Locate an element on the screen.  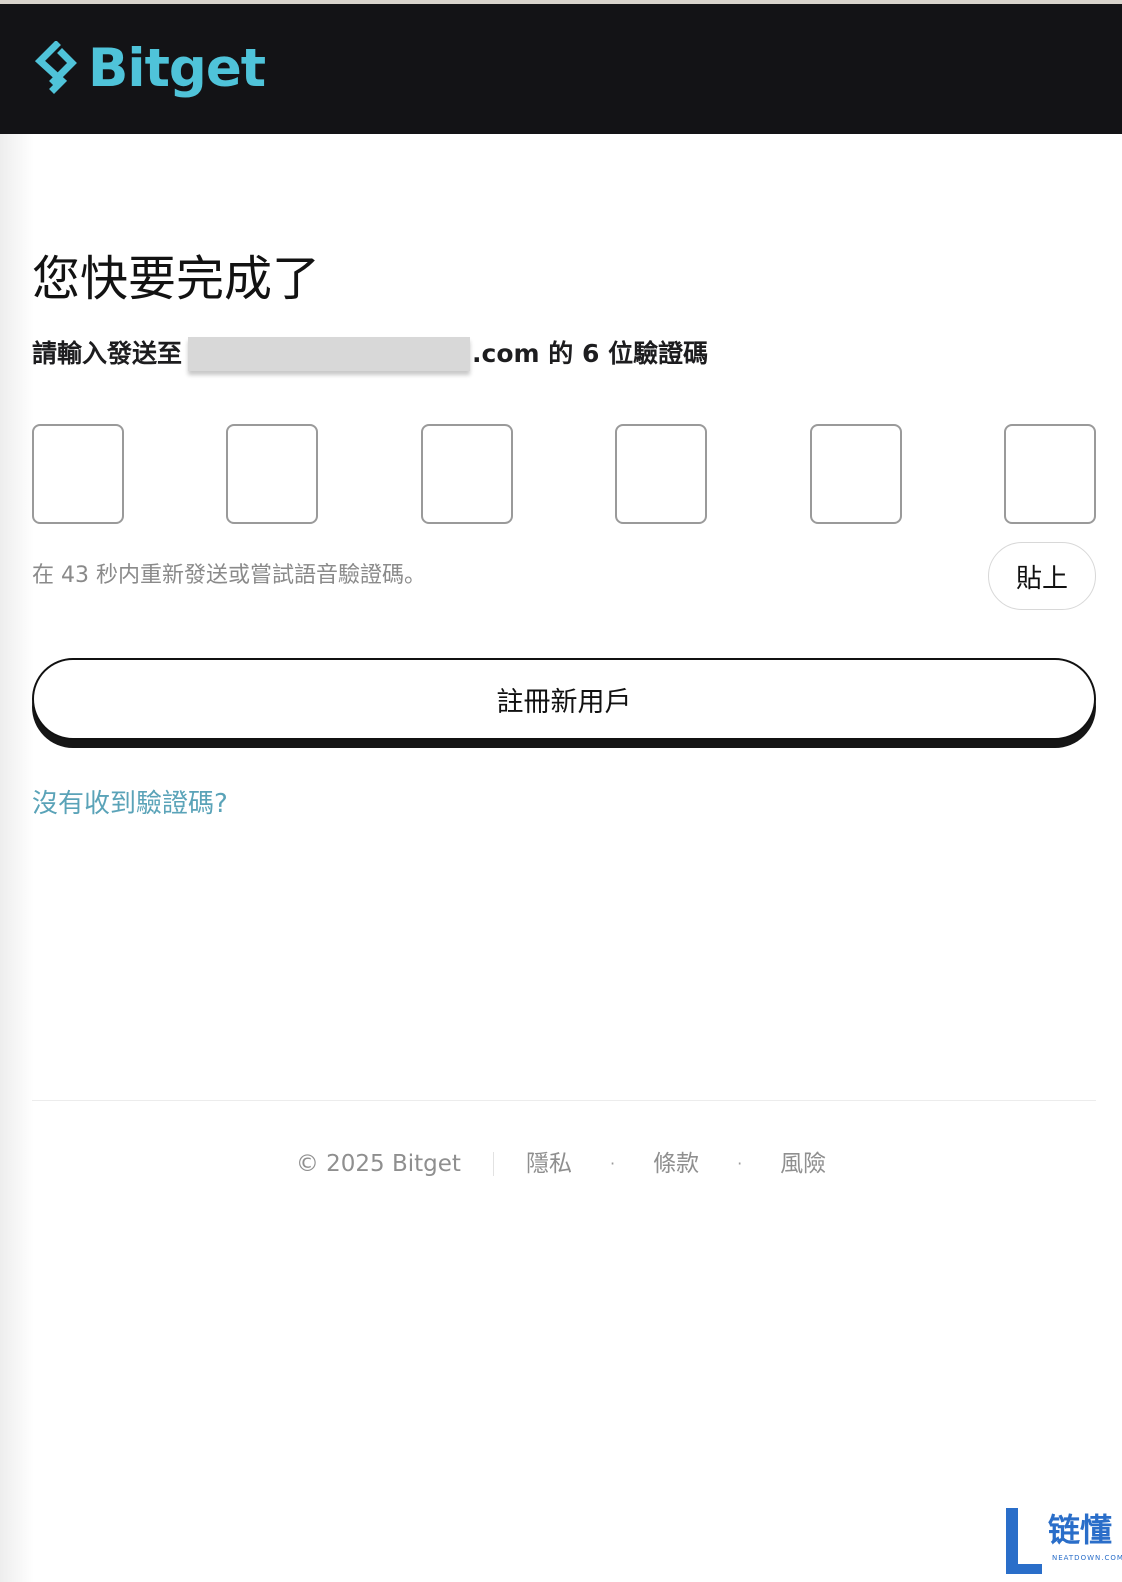
copyright-text: © 2025 Bitget is located at coordinates (378, 1164).